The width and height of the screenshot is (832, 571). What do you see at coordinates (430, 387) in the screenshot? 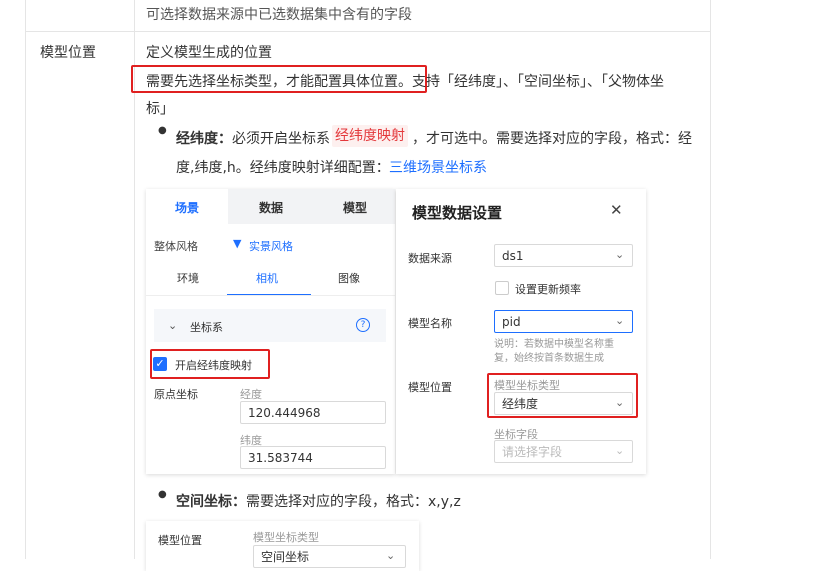
I see `position-label: 模型位置` at bounding box center [430, 387].